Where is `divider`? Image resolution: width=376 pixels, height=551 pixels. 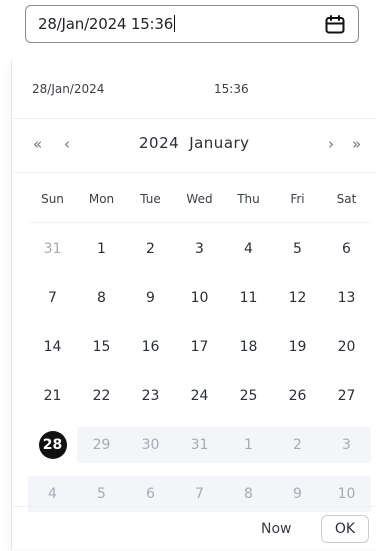
divider is located at coordinates (200, 222).